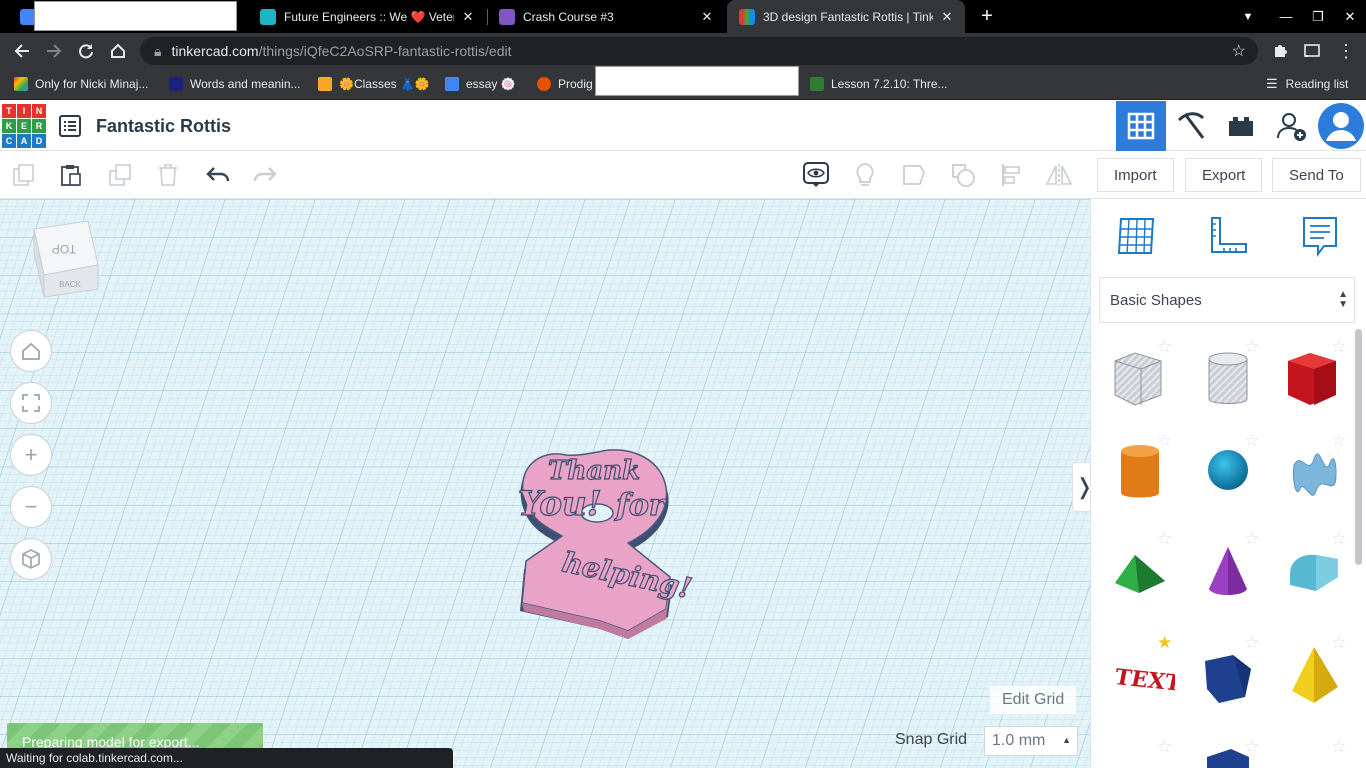 This screenshot has height=768, width=1366. I want to click on view-cube-top-label: TOP, so click(64, 249).